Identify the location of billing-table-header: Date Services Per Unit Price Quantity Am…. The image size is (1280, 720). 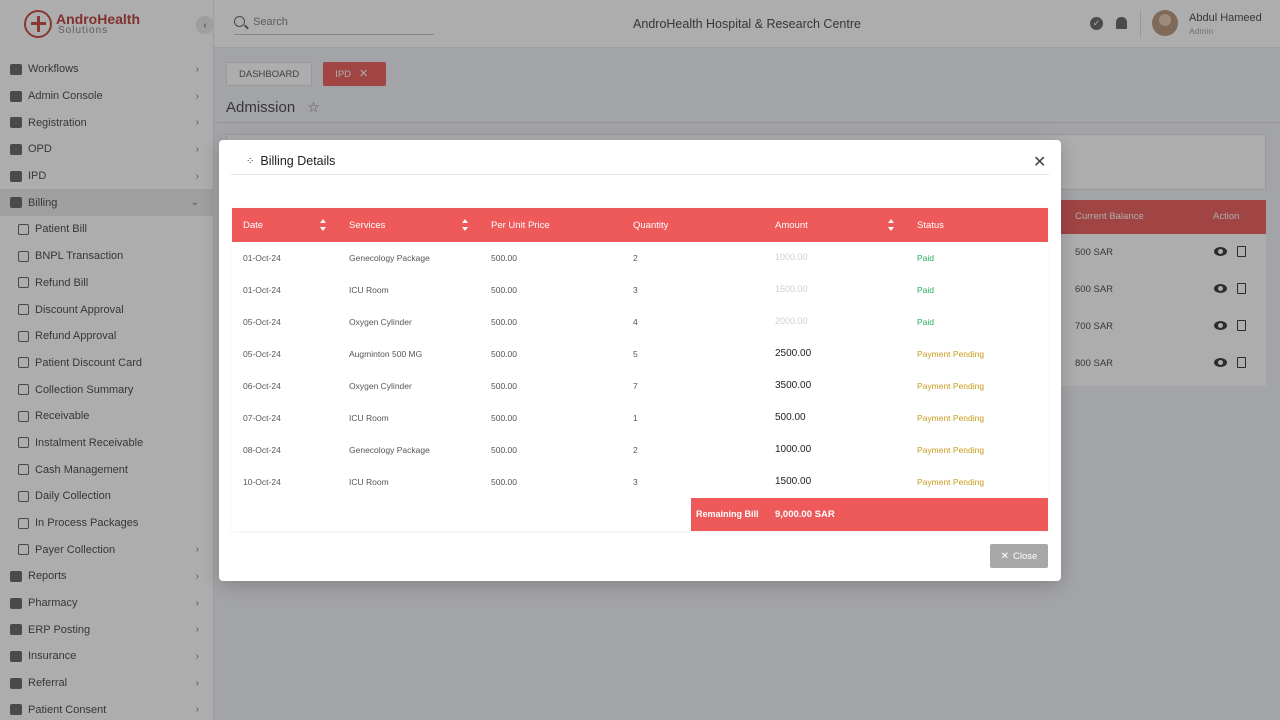
(640, 225).